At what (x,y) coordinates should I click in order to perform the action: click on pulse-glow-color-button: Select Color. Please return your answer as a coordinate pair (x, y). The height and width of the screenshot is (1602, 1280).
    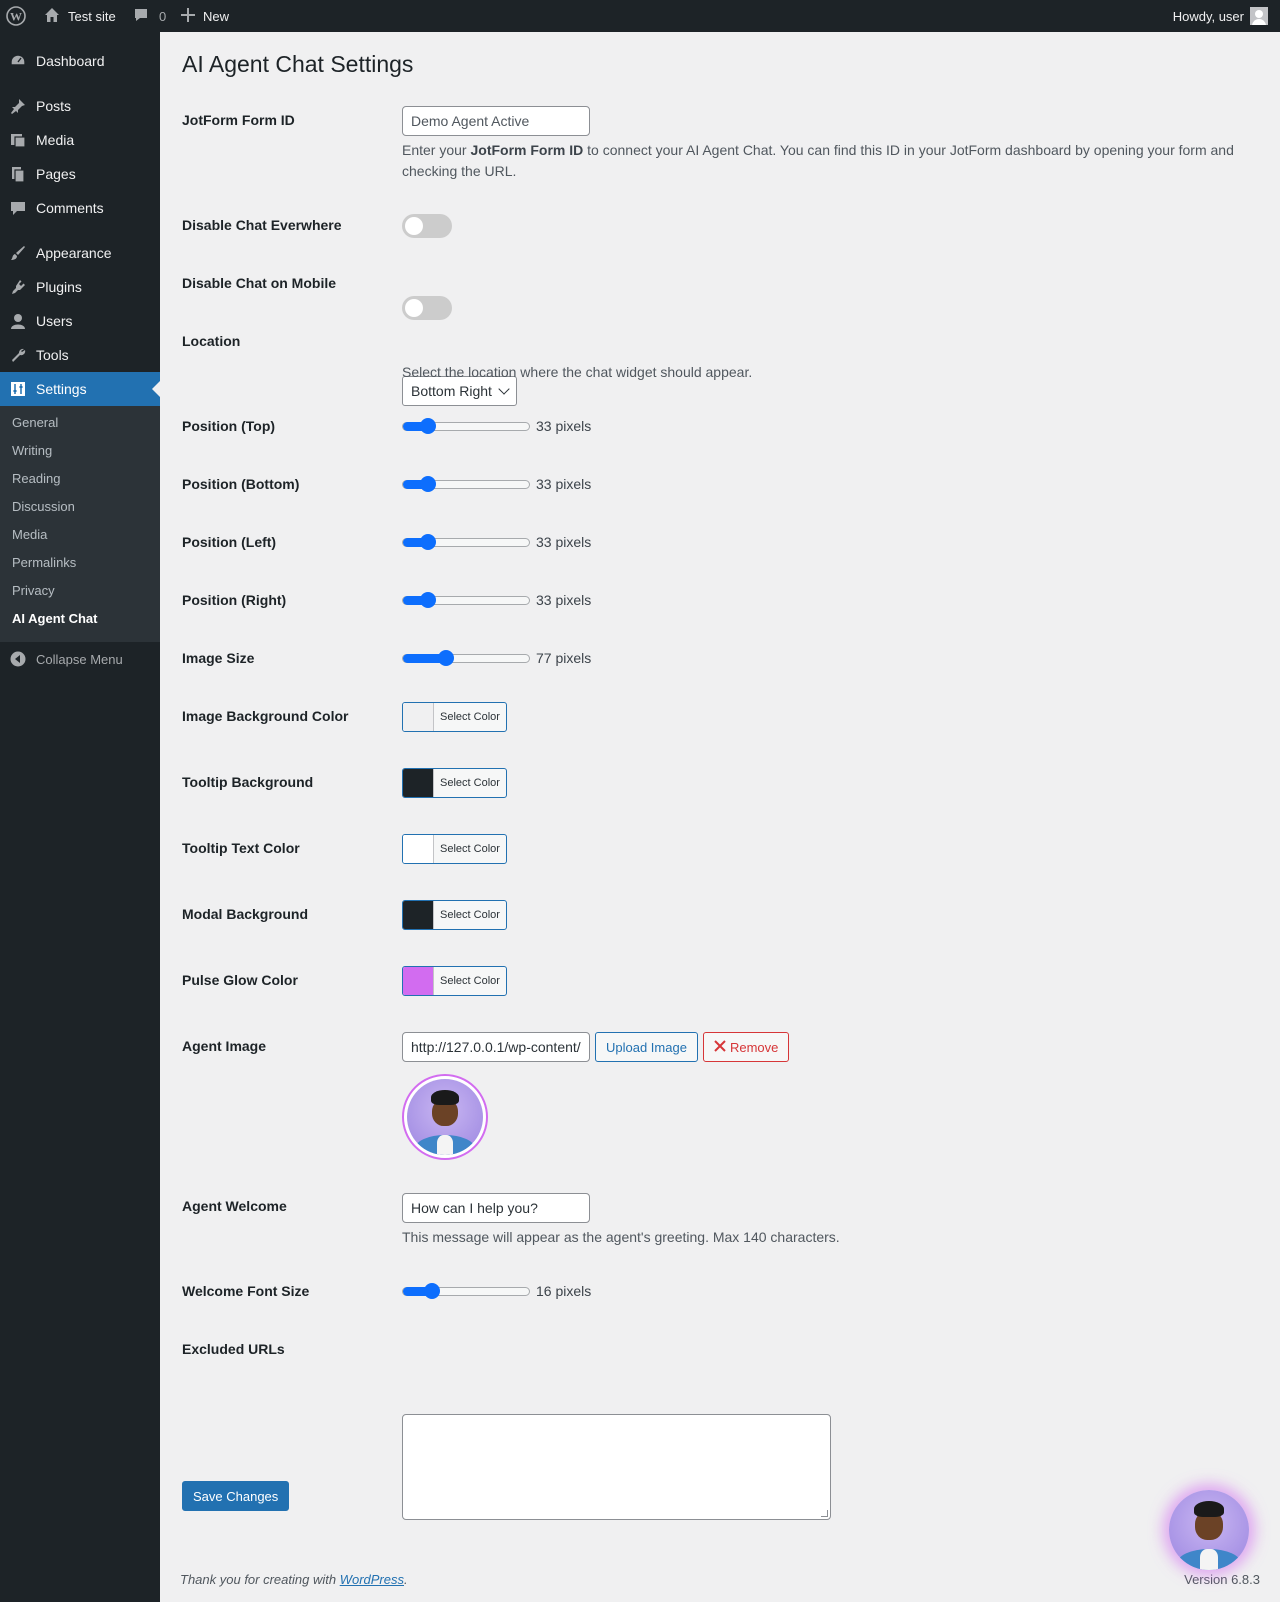
    Looking at the image, I should click on (454, 981).